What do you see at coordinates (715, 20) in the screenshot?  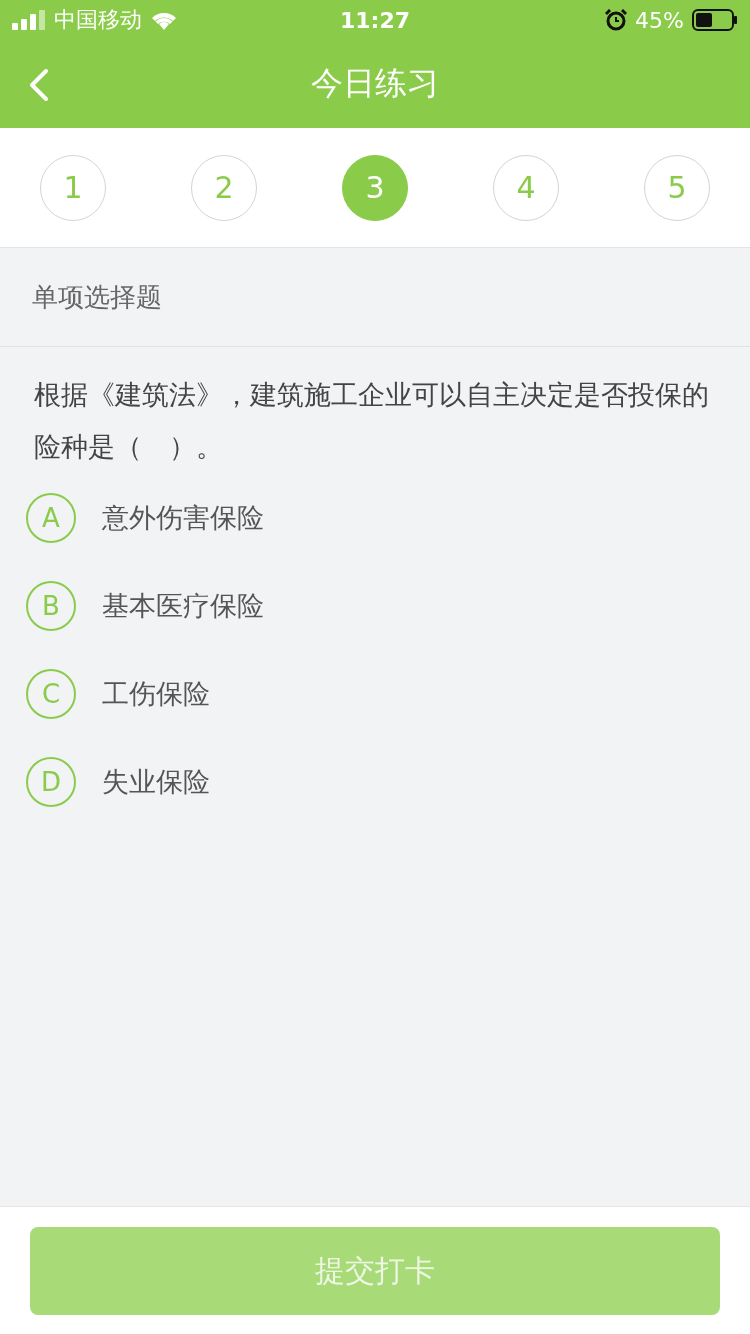 I see `battery-icon` at bounding box center [715, 20].